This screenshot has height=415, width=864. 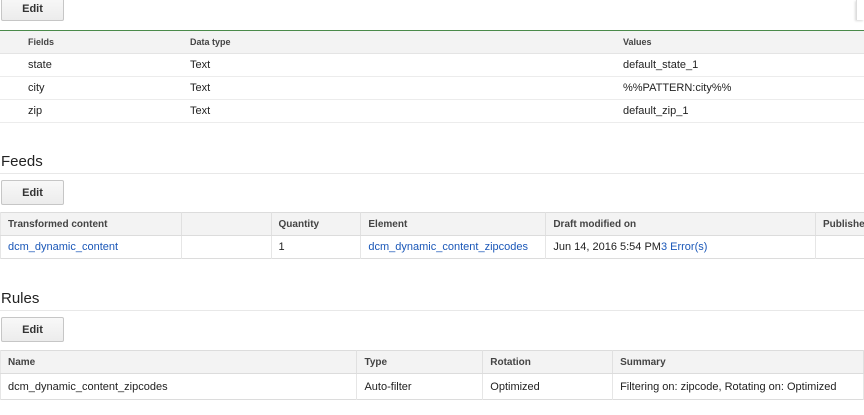 What do you see at coordinates (109, 88) in the screenshot?
I see `field-name: city` at bounding box center [109, 88].